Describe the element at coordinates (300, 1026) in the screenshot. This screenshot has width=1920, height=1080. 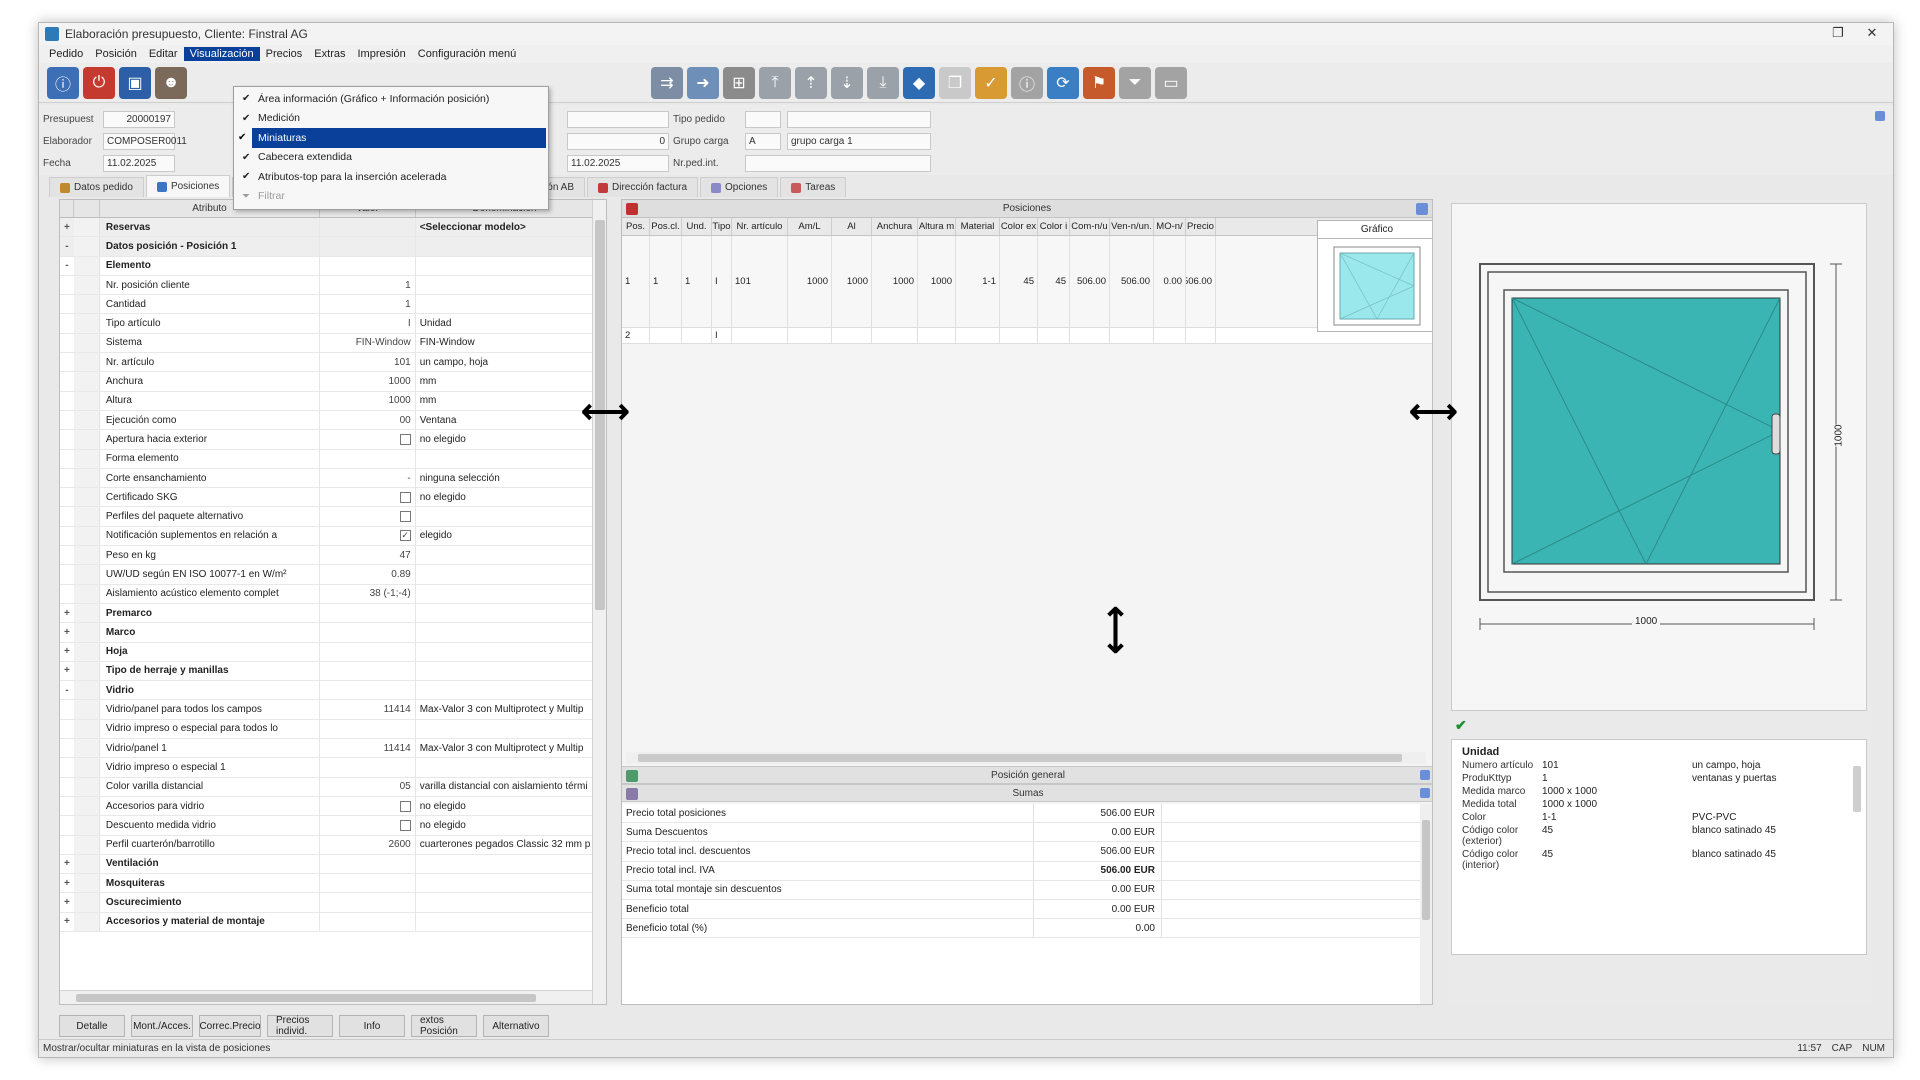
I see `bottom-button-3: Precios individ.` at that location.